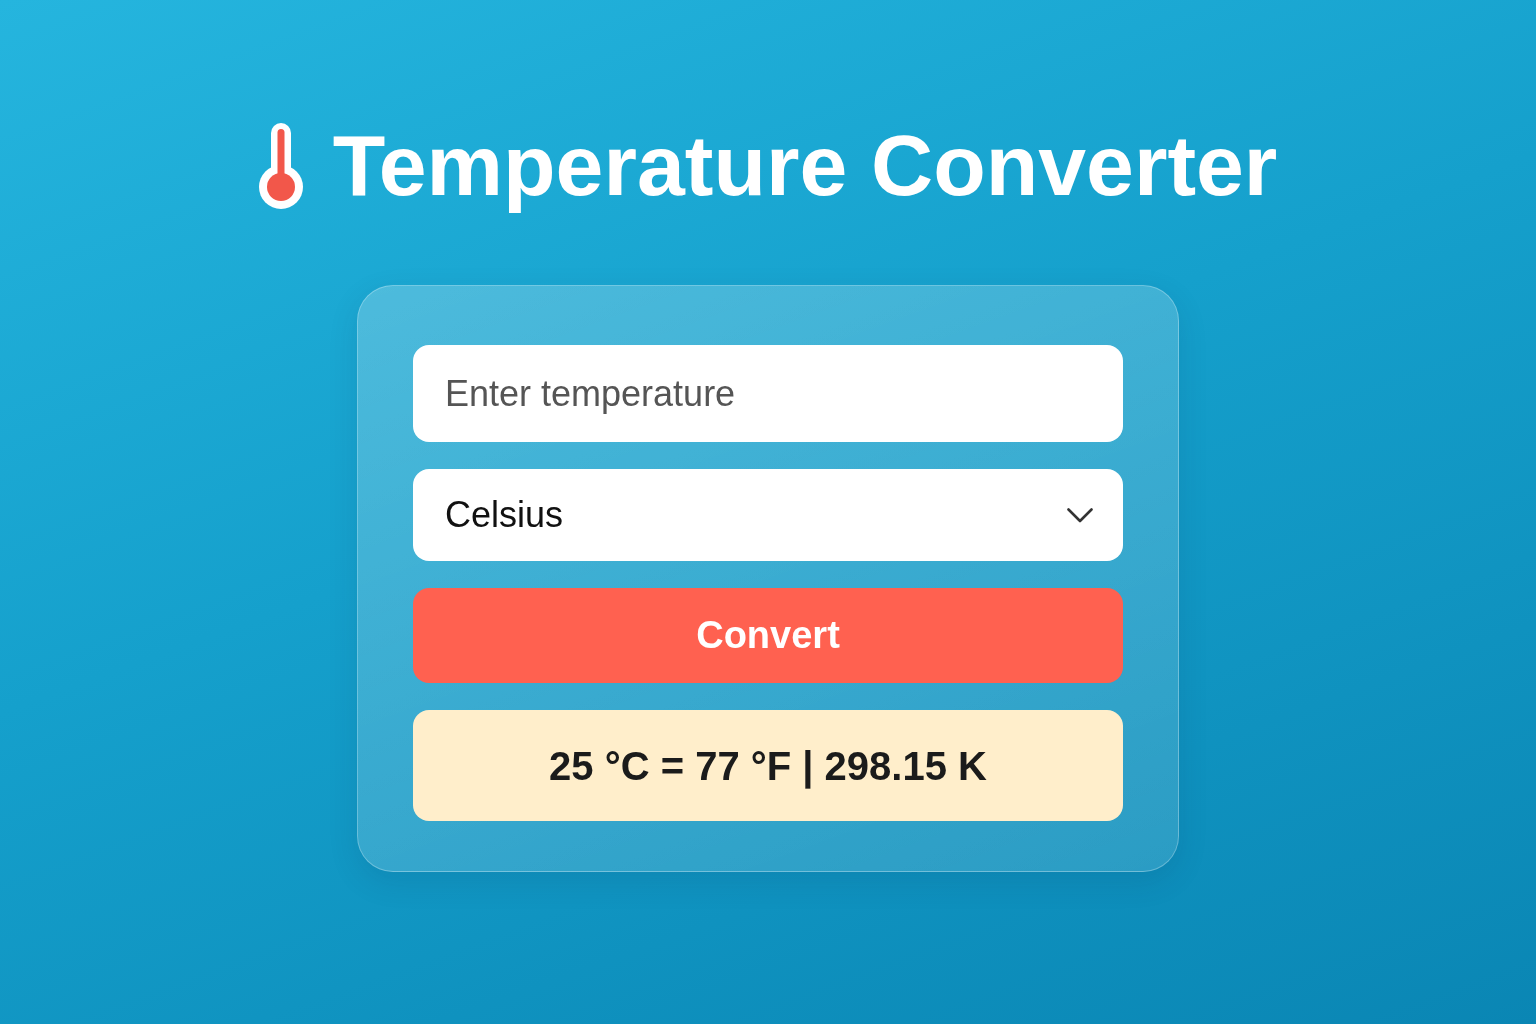 This screenshot has height=1024, width=1536. I want to click on page-title: Temperature Converter, so click(805, 165).